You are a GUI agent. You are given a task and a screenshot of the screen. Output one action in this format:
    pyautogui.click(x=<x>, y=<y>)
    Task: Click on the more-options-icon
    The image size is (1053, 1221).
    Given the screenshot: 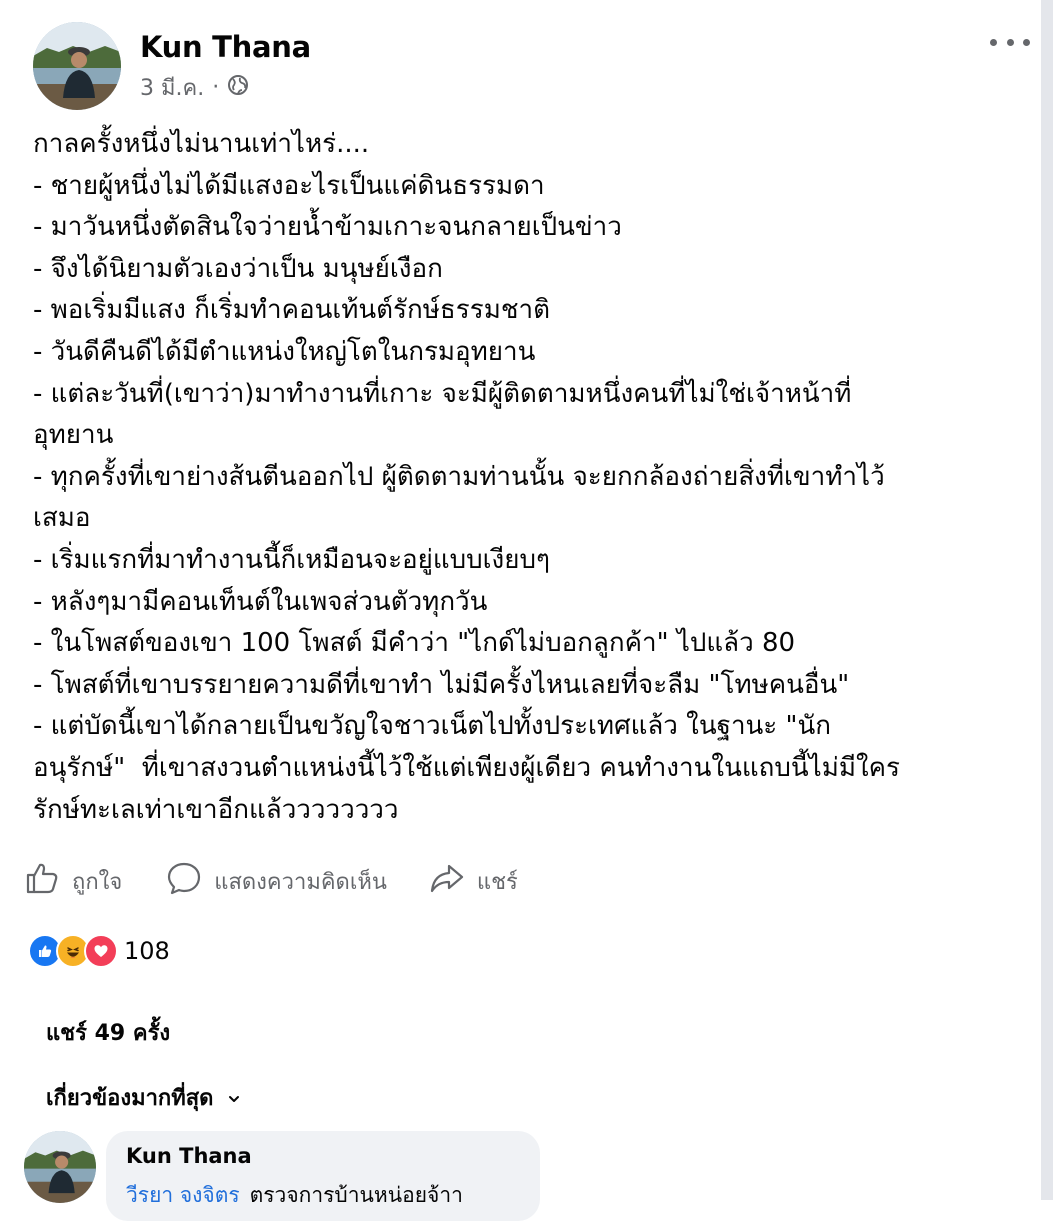 What is the action you would take?
    pyautogui.click(x=1010, y=42)
    